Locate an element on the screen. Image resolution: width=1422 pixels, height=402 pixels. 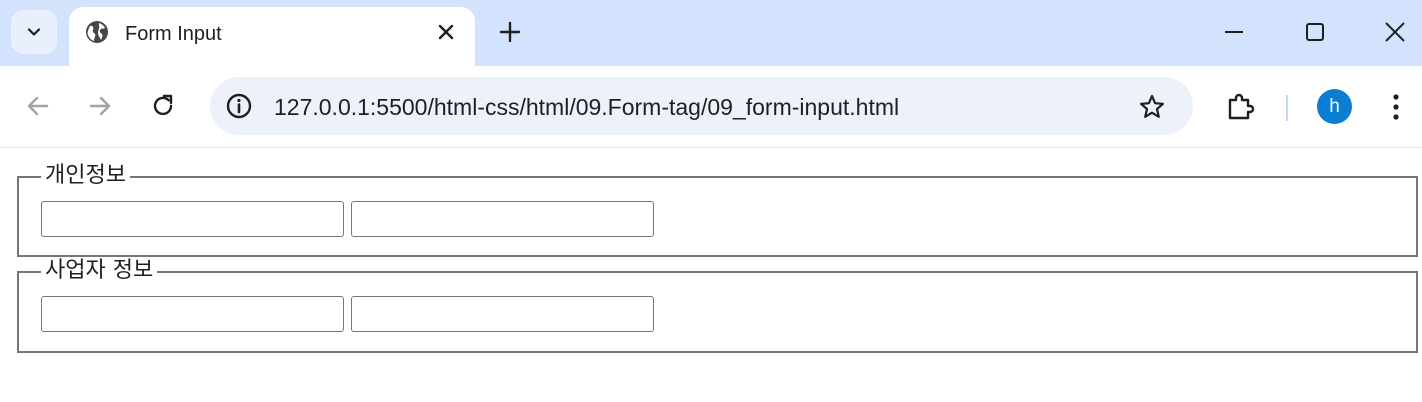
maximize-icon is located at coordinates (1315, 32).